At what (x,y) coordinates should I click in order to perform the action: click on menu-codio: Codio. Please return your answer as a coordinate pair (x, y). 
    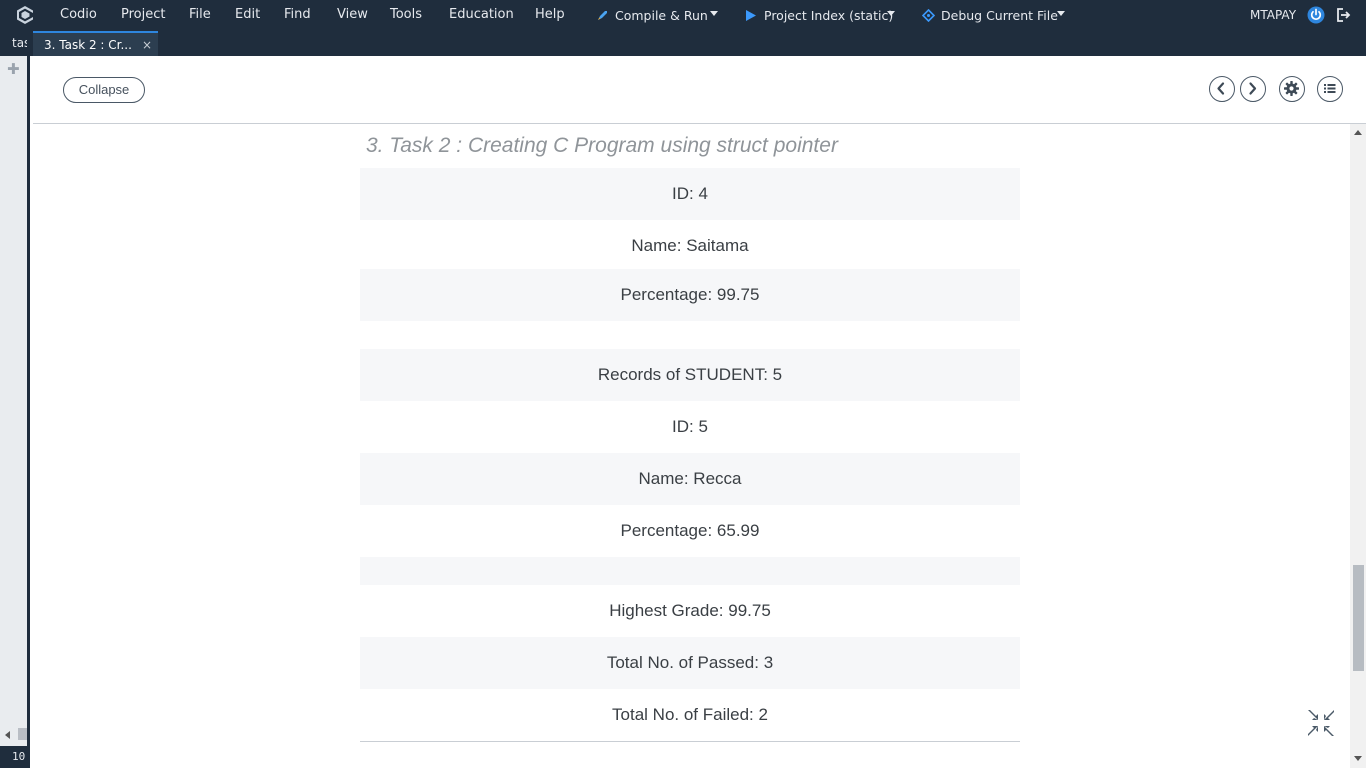
    Looking at the image, I should click on (78, 15).